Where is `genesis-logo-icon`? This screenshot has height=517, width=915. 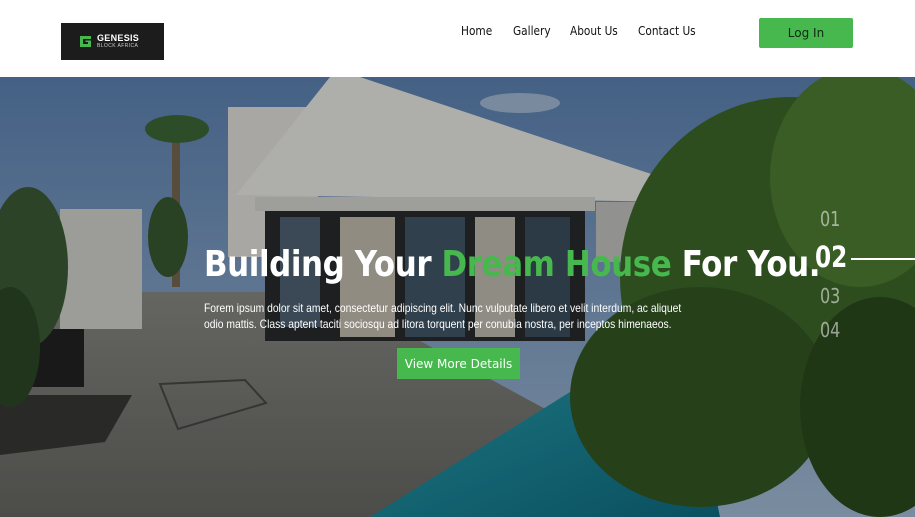 genesis-logo-icon is located at coordinates (85, 41).